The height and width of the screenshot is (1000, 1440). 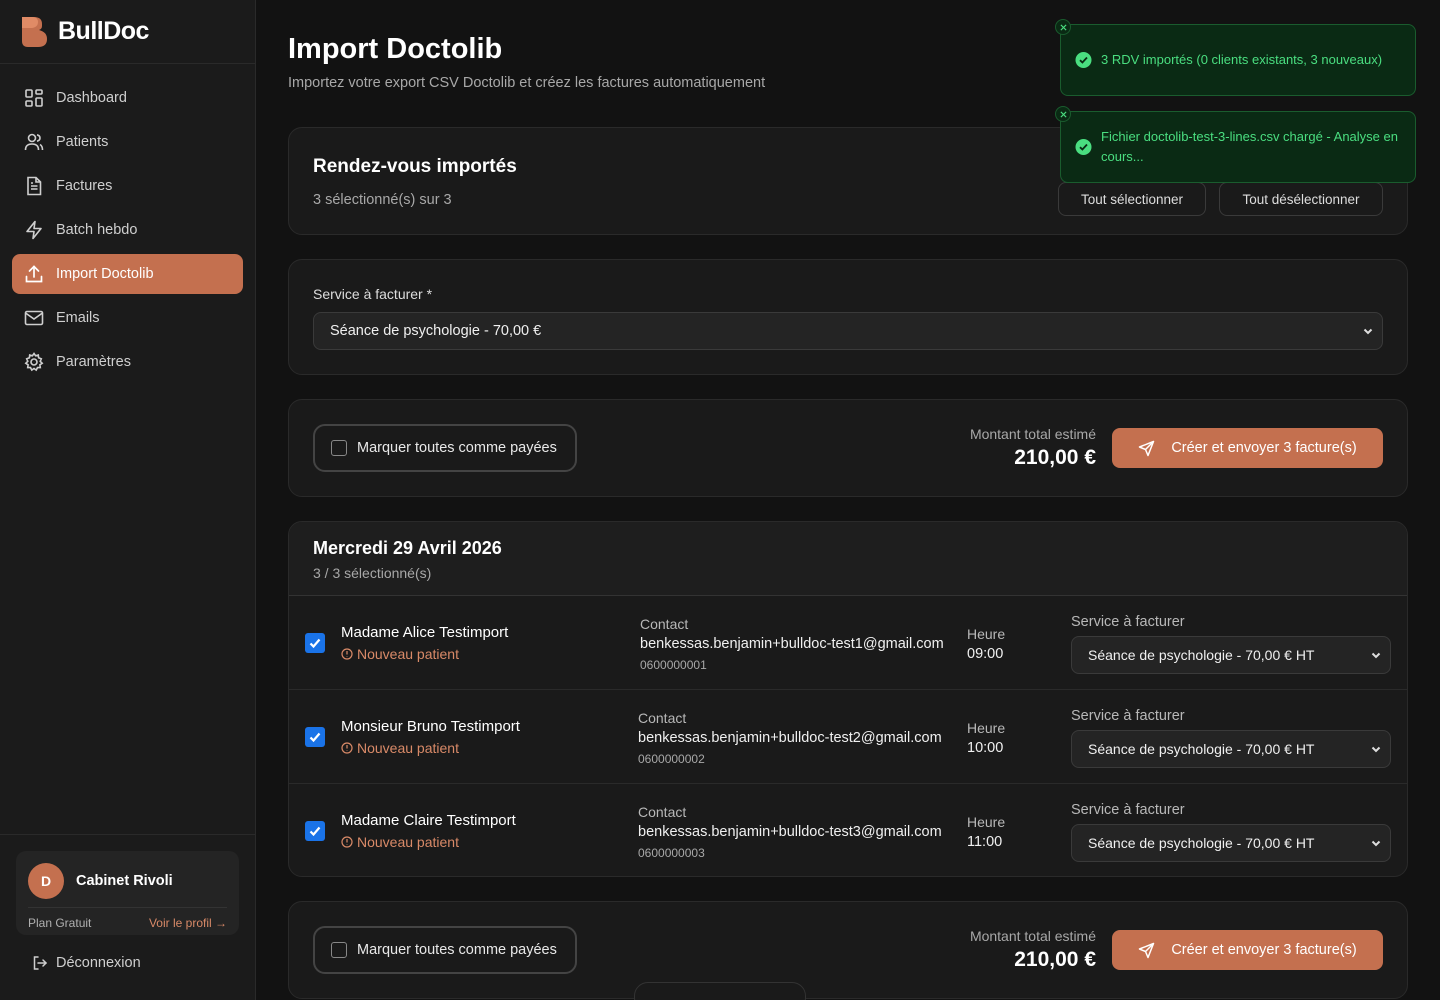 I want to click on upload-icon, so click(x=34, y=274).